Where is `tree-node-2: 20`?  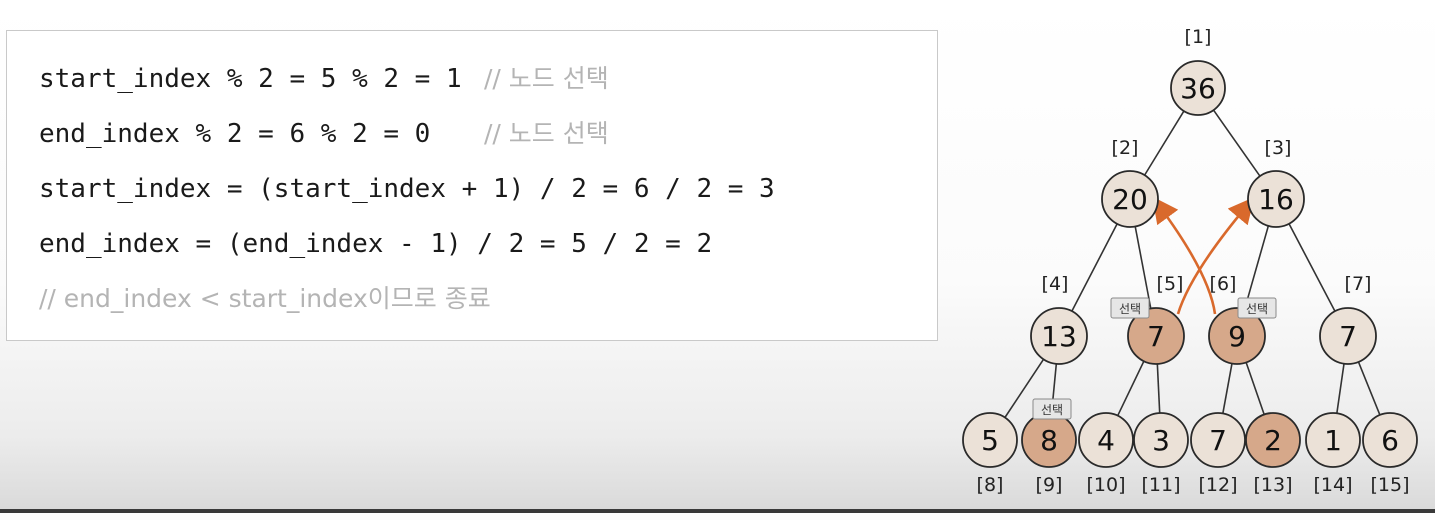
tree-node-2: 20 is located at coordinates (1130, 199).